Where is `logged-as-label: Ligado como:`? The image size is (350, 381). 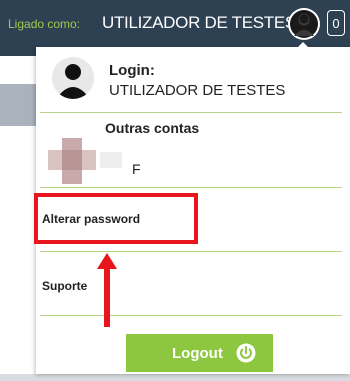
logged-as-label: Ligado como: is located at coordinates (44, 24).